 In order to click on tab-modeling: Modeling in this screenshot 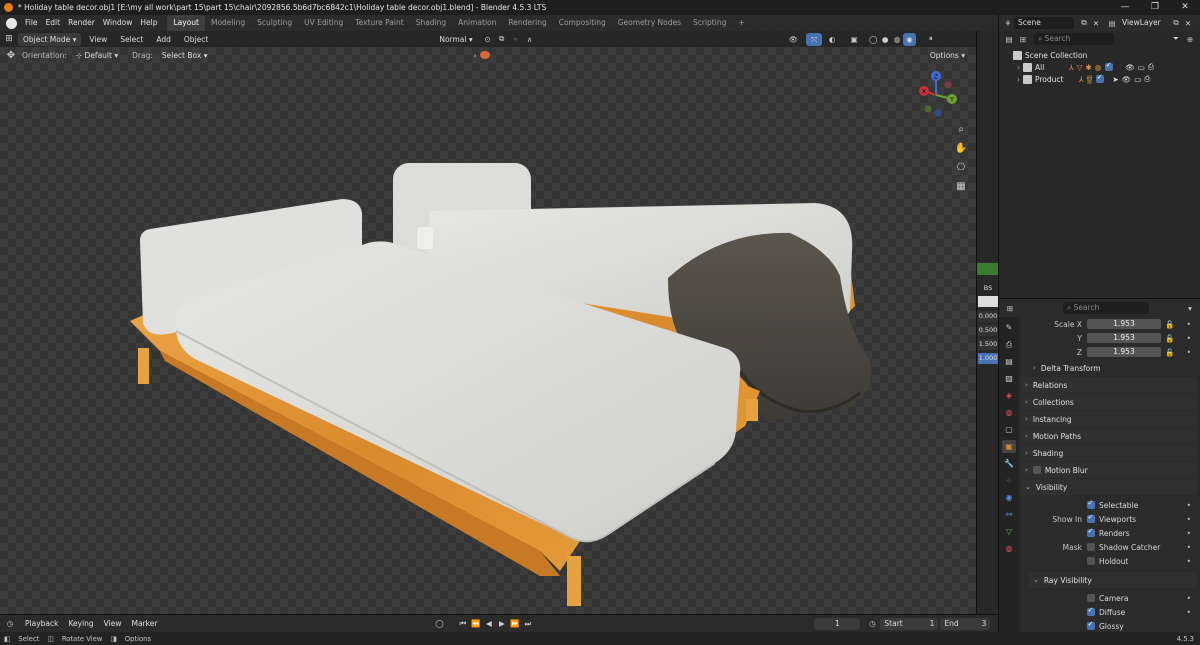, I will do `click(228, 23)`.